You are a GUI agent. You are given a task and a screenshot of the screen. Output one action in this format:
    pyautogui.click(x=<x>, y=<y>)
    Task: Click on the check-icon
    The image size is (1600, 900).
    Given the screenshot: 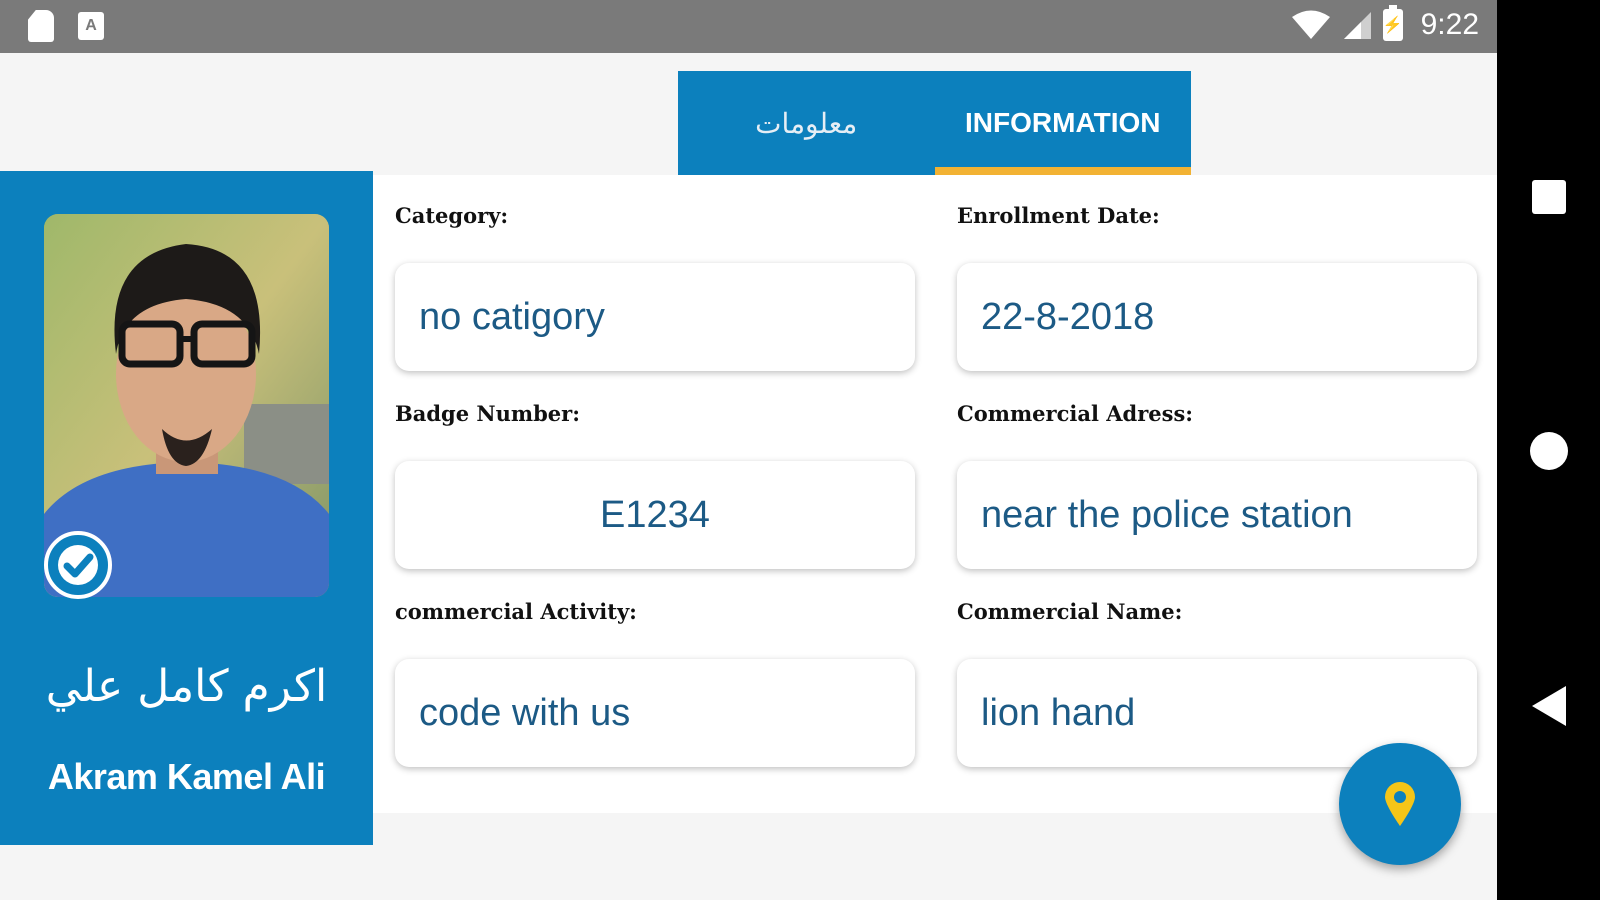 What is the action you would take?
    pyautogui.click(x=78, y=565)
    